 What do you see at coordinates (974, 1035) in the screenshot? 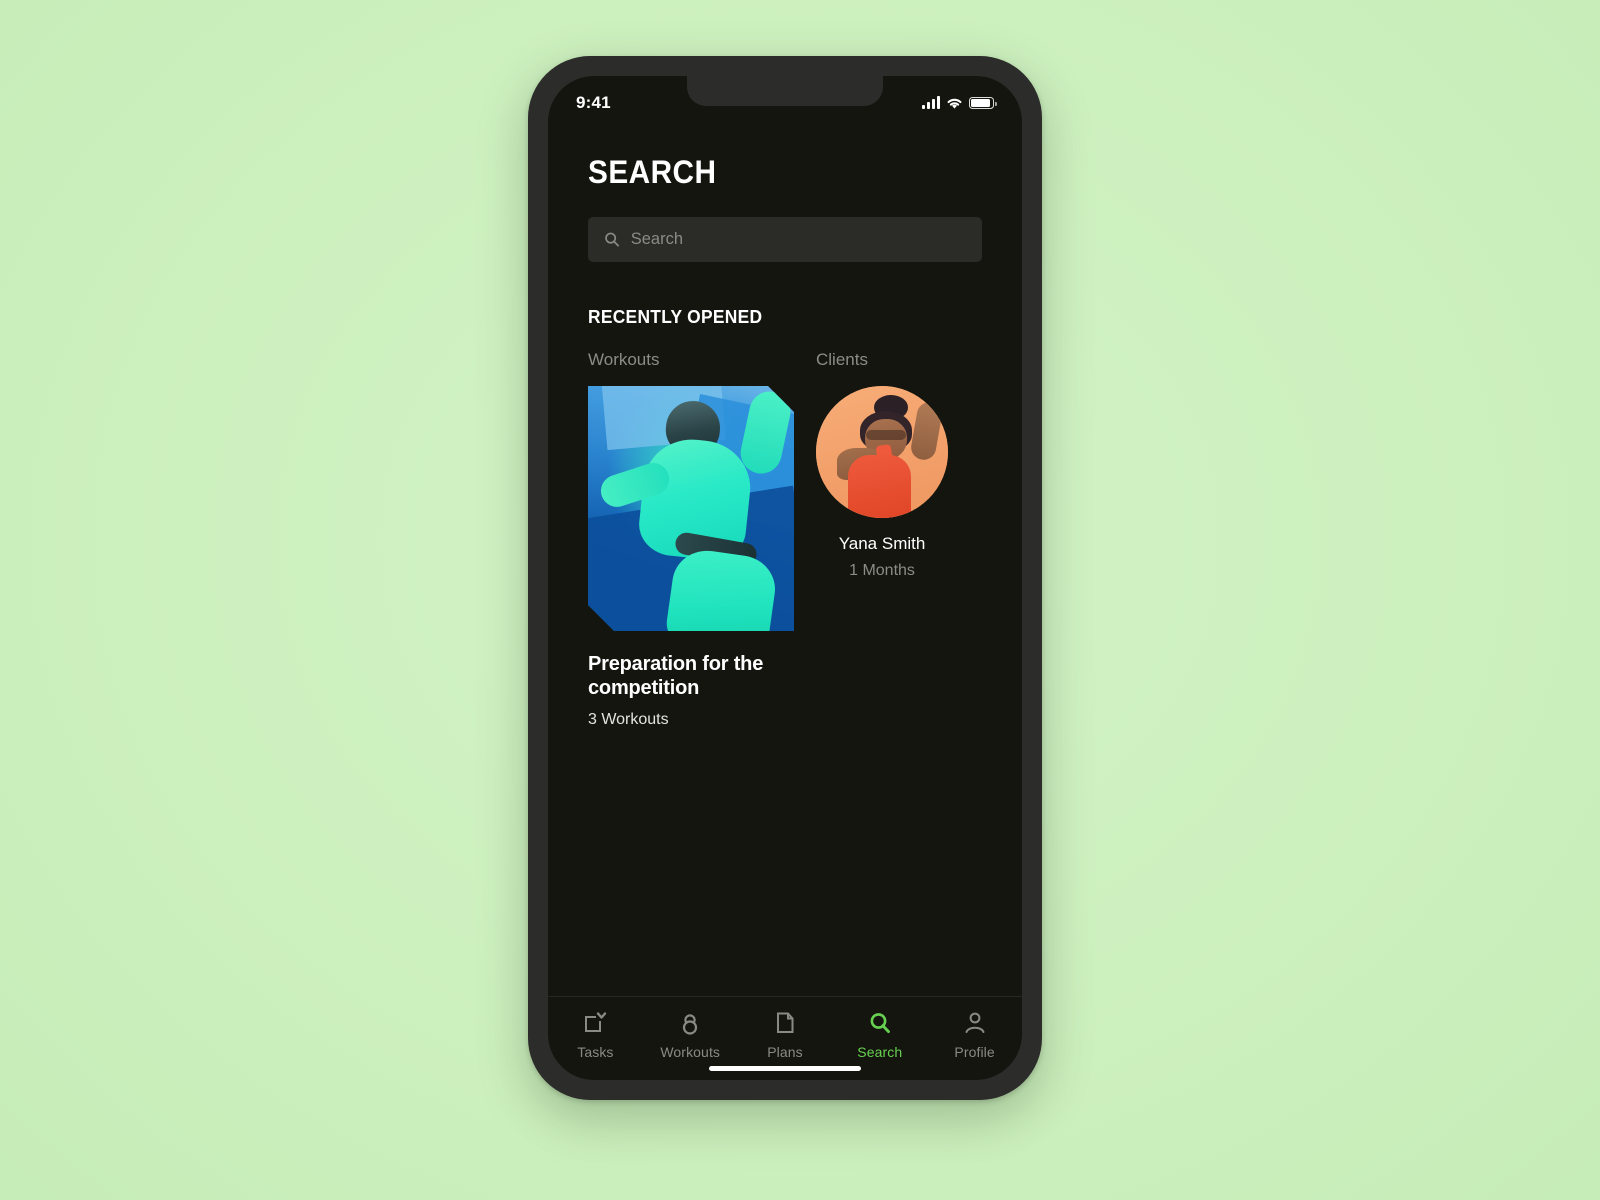
I see `tab-profile: Profile` at bounding box center [974, 1035].